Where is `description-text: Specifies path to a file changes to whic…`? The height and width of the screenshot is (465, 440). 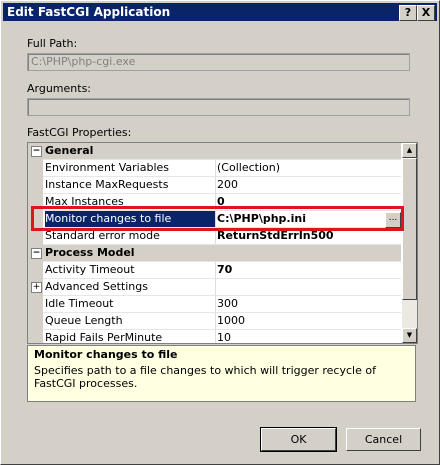 description-text: Specifies path to a file changes to whic… is located at coordinates (205, 377).